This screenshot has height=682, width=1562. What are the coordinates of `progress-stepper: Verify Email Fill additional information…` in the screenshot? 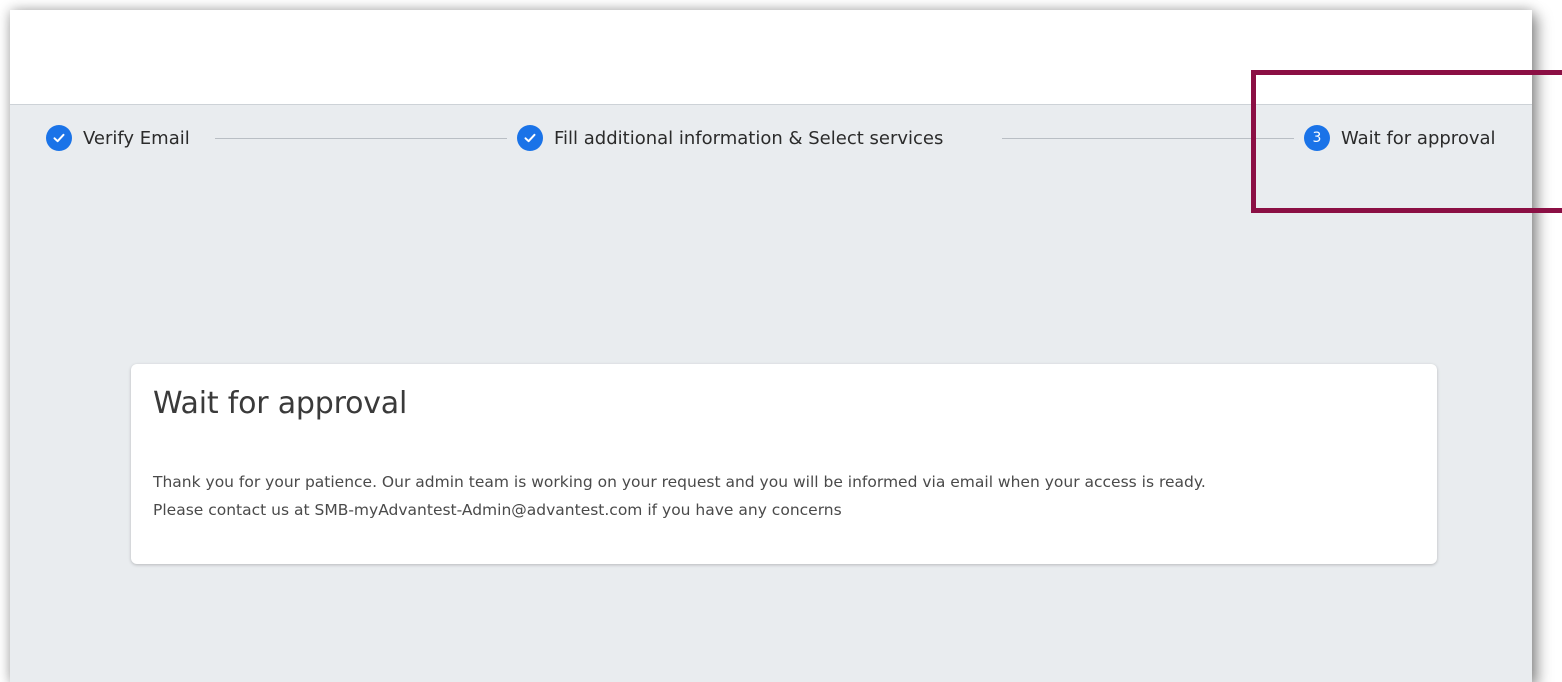 It's located at (771, 141).